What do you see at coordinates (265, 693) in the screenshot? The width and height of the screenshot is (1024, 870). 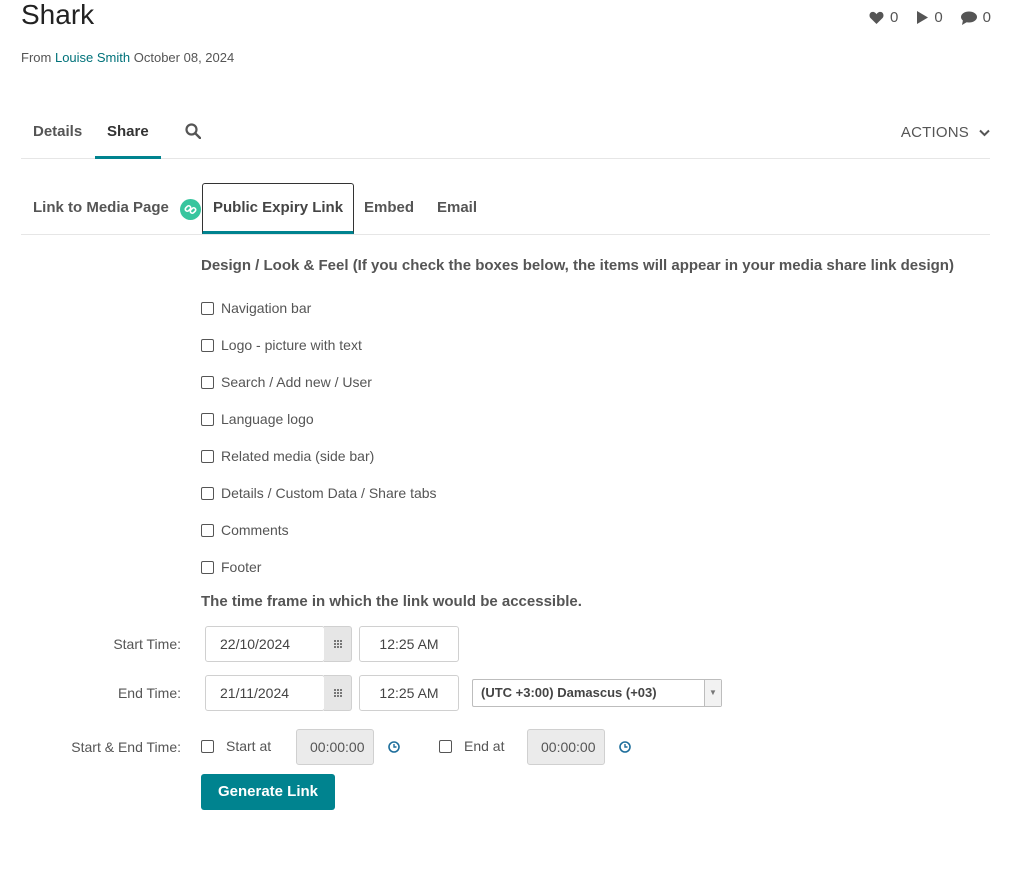 I see `end-date-input: 21/11/2024` at bounding box center [265, 693].